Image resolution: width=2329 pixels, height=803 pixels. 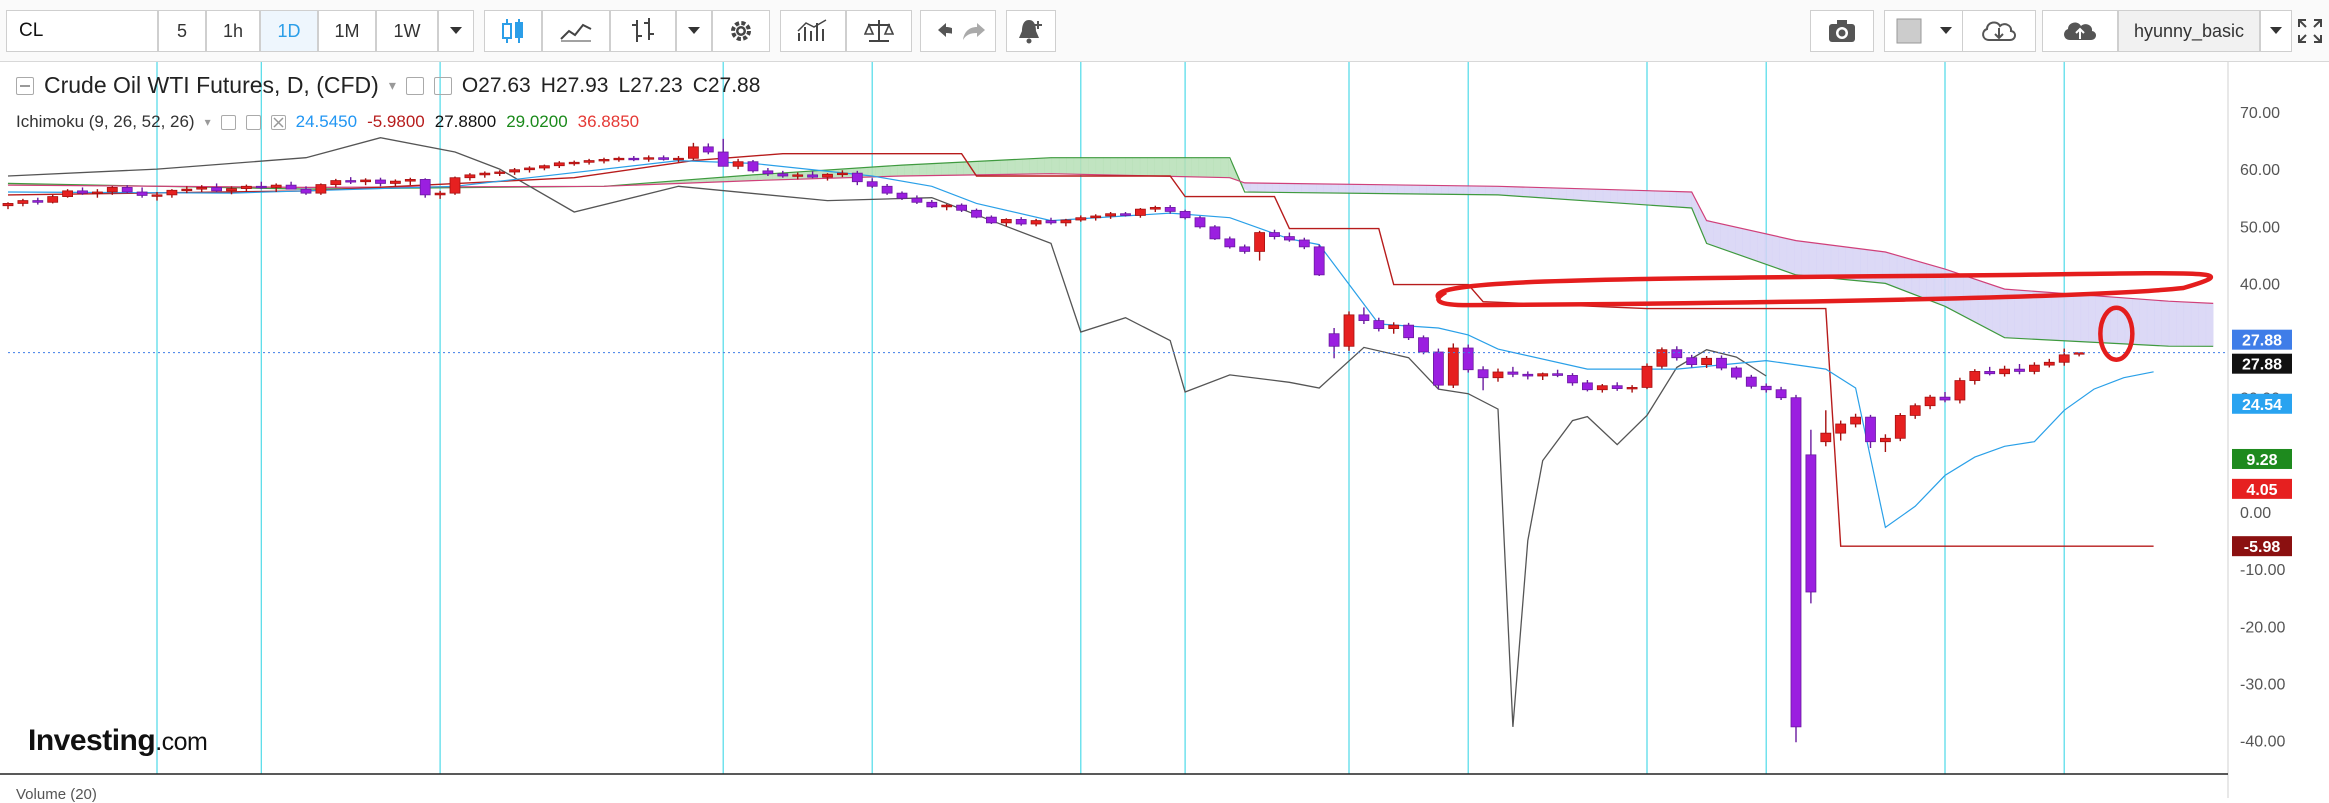 What do you see at coordinates (2310, 31) in the screenshot?
I see `fullscreen-icon` at bounding box center [2310, 31].